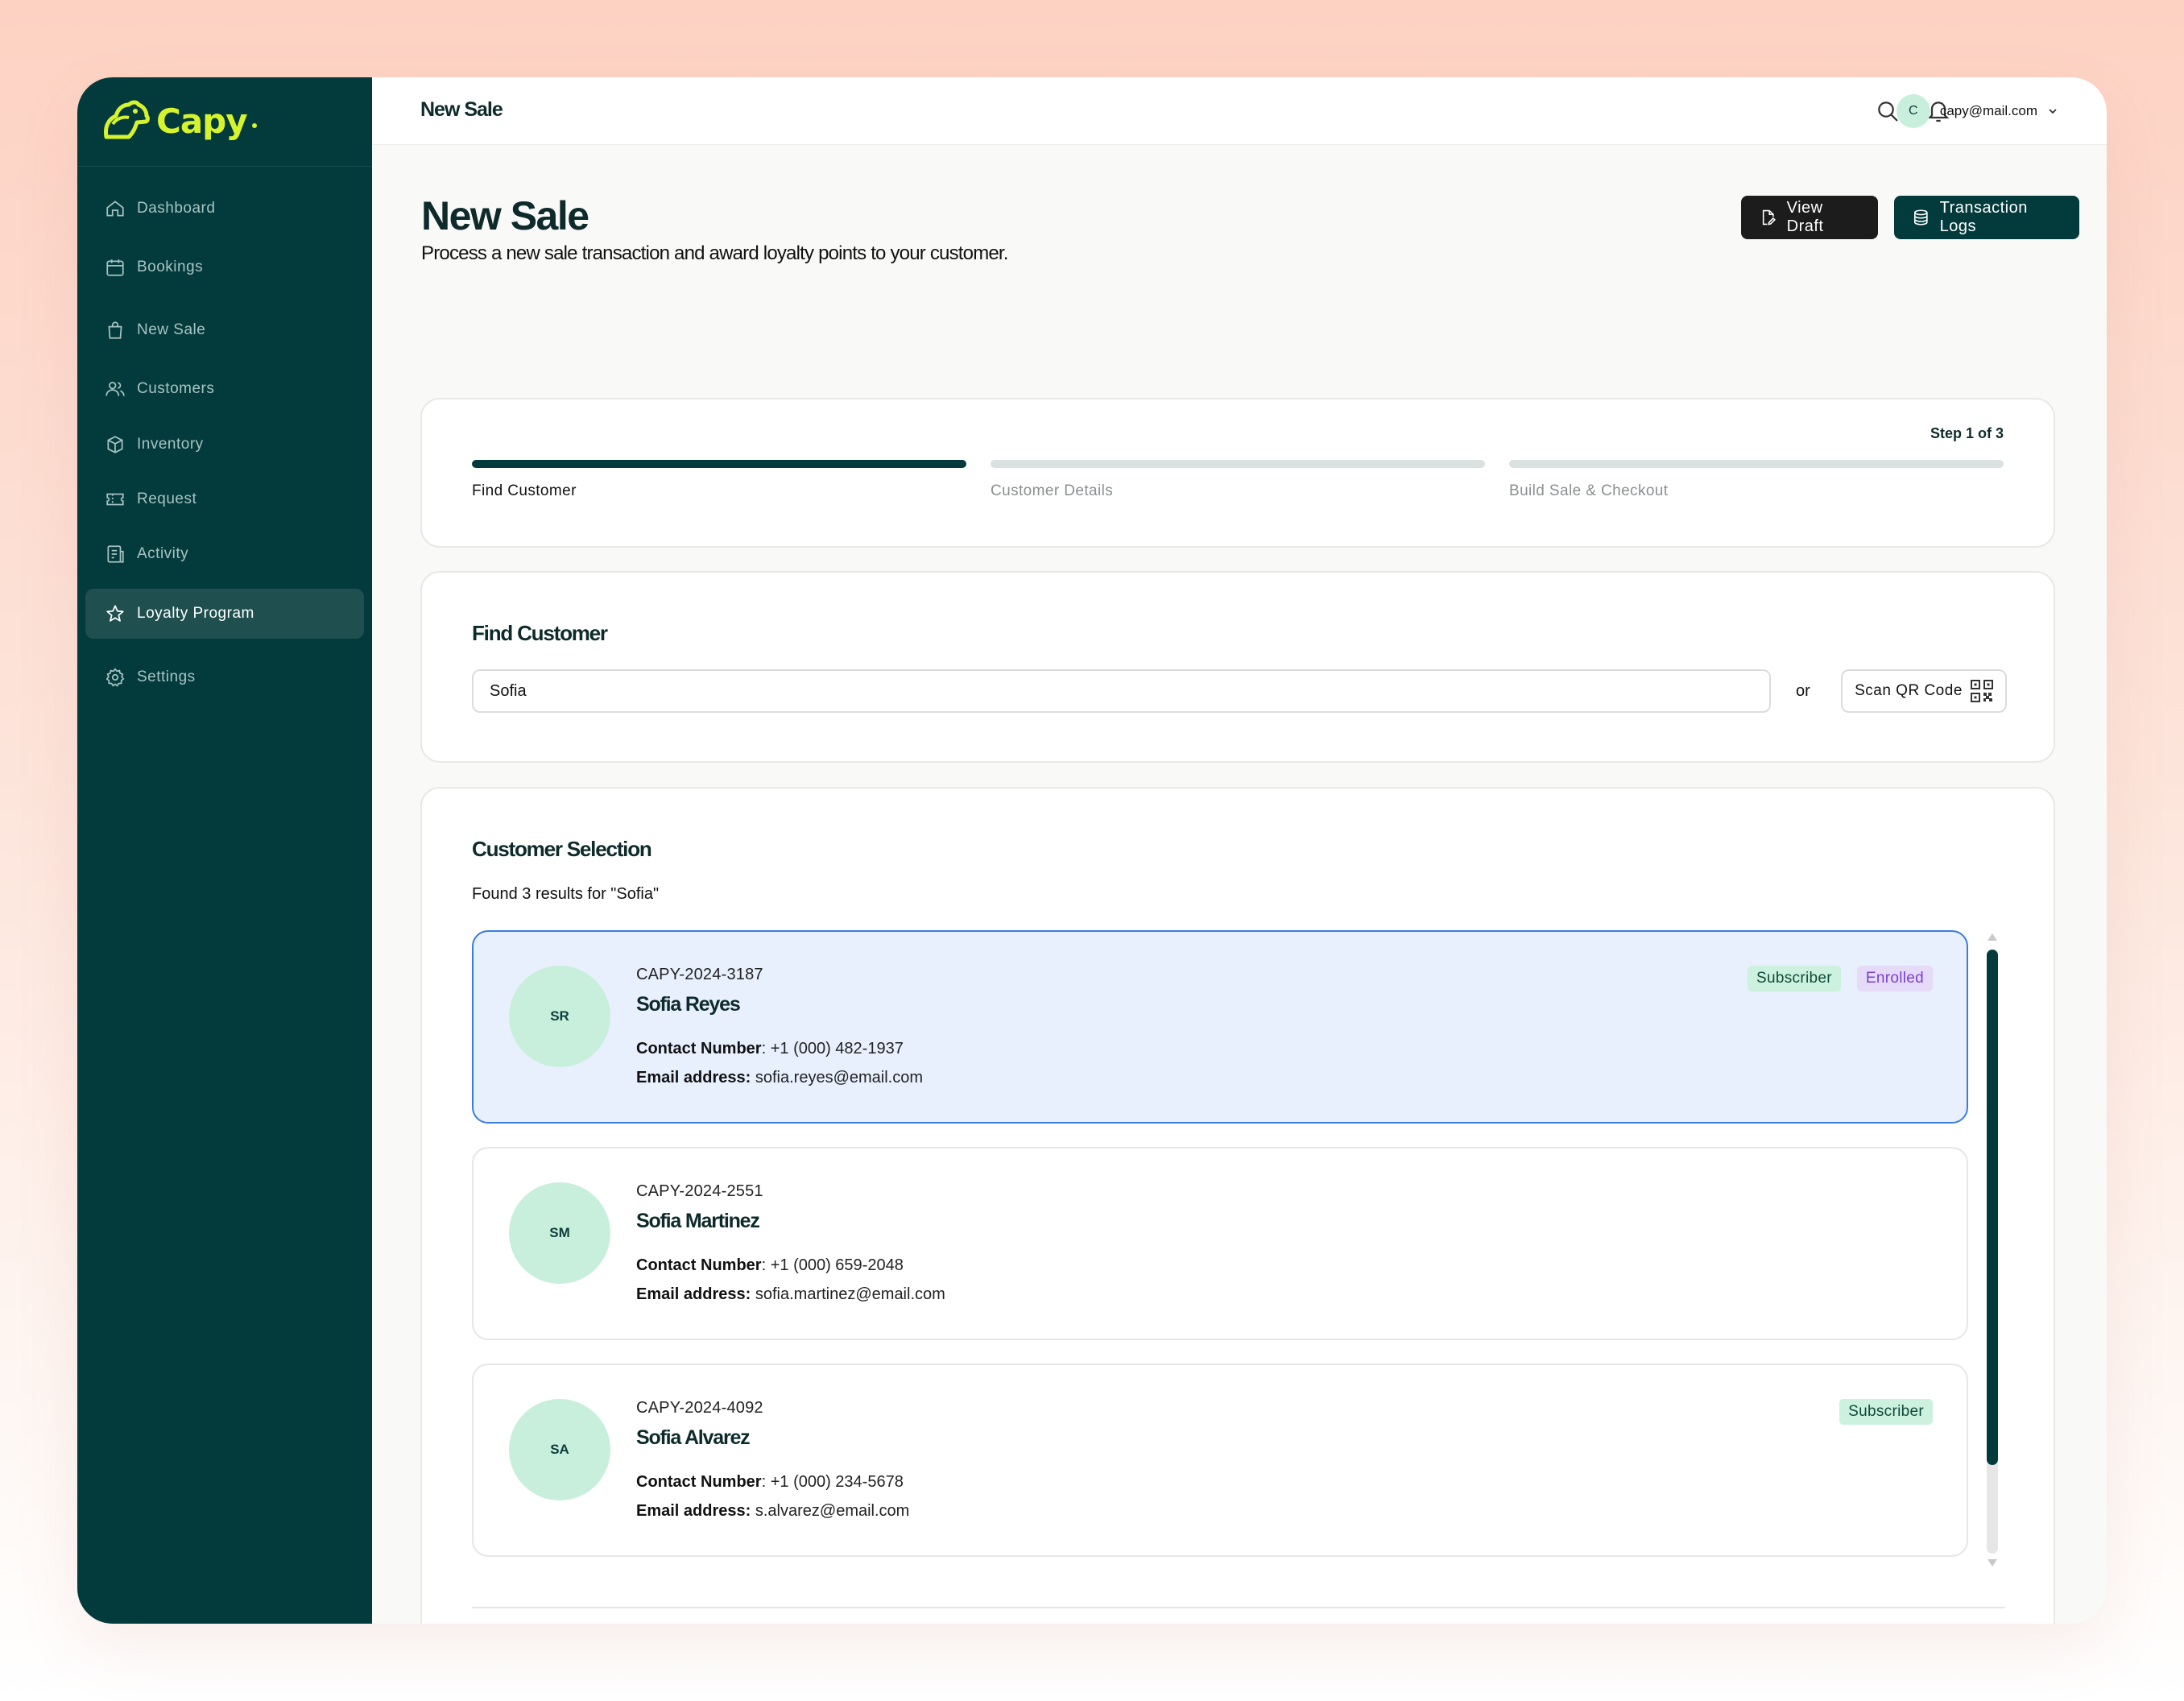 This screenshot has width=2184, height=1701. I want to click on database-icon, so click(1921, 217).